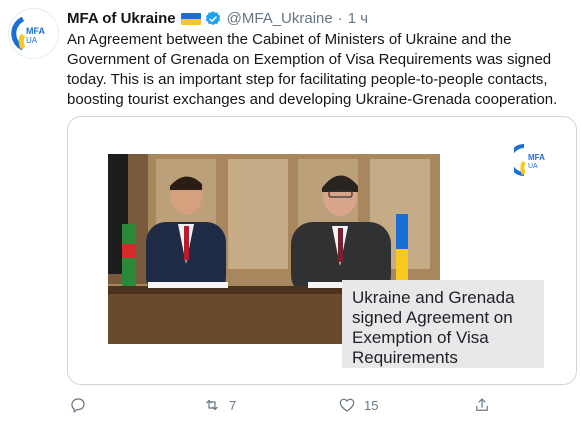 The width and height of the screenshot is (581, 429). What do you see at coordinates (190, 19) in the screenshot?
I see `ukraine-flag-icon` at bounding box center [190, 19].